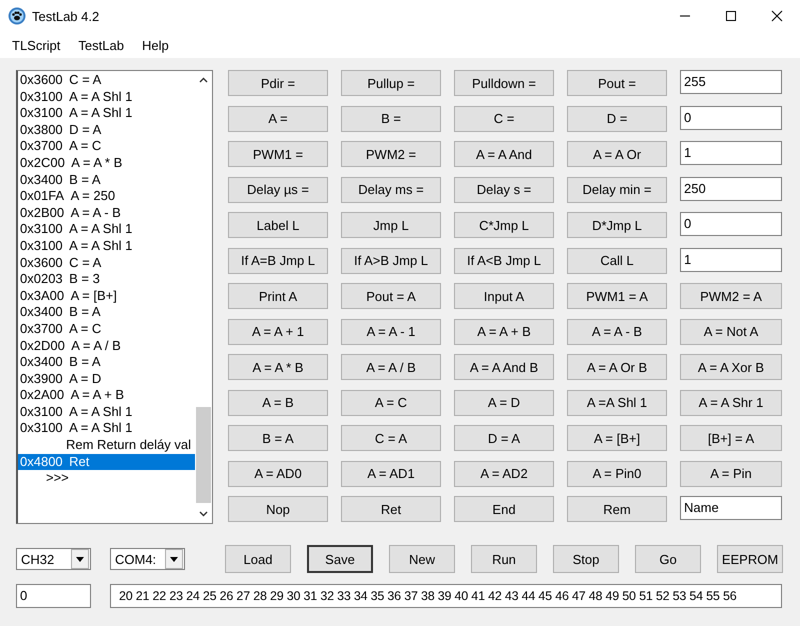 Image resolution: width=800 pixels, height=626 pixels. Describe the element at coordinates (391, 189) in the screenshot. I see `command-button: Delay ms =` at that location.